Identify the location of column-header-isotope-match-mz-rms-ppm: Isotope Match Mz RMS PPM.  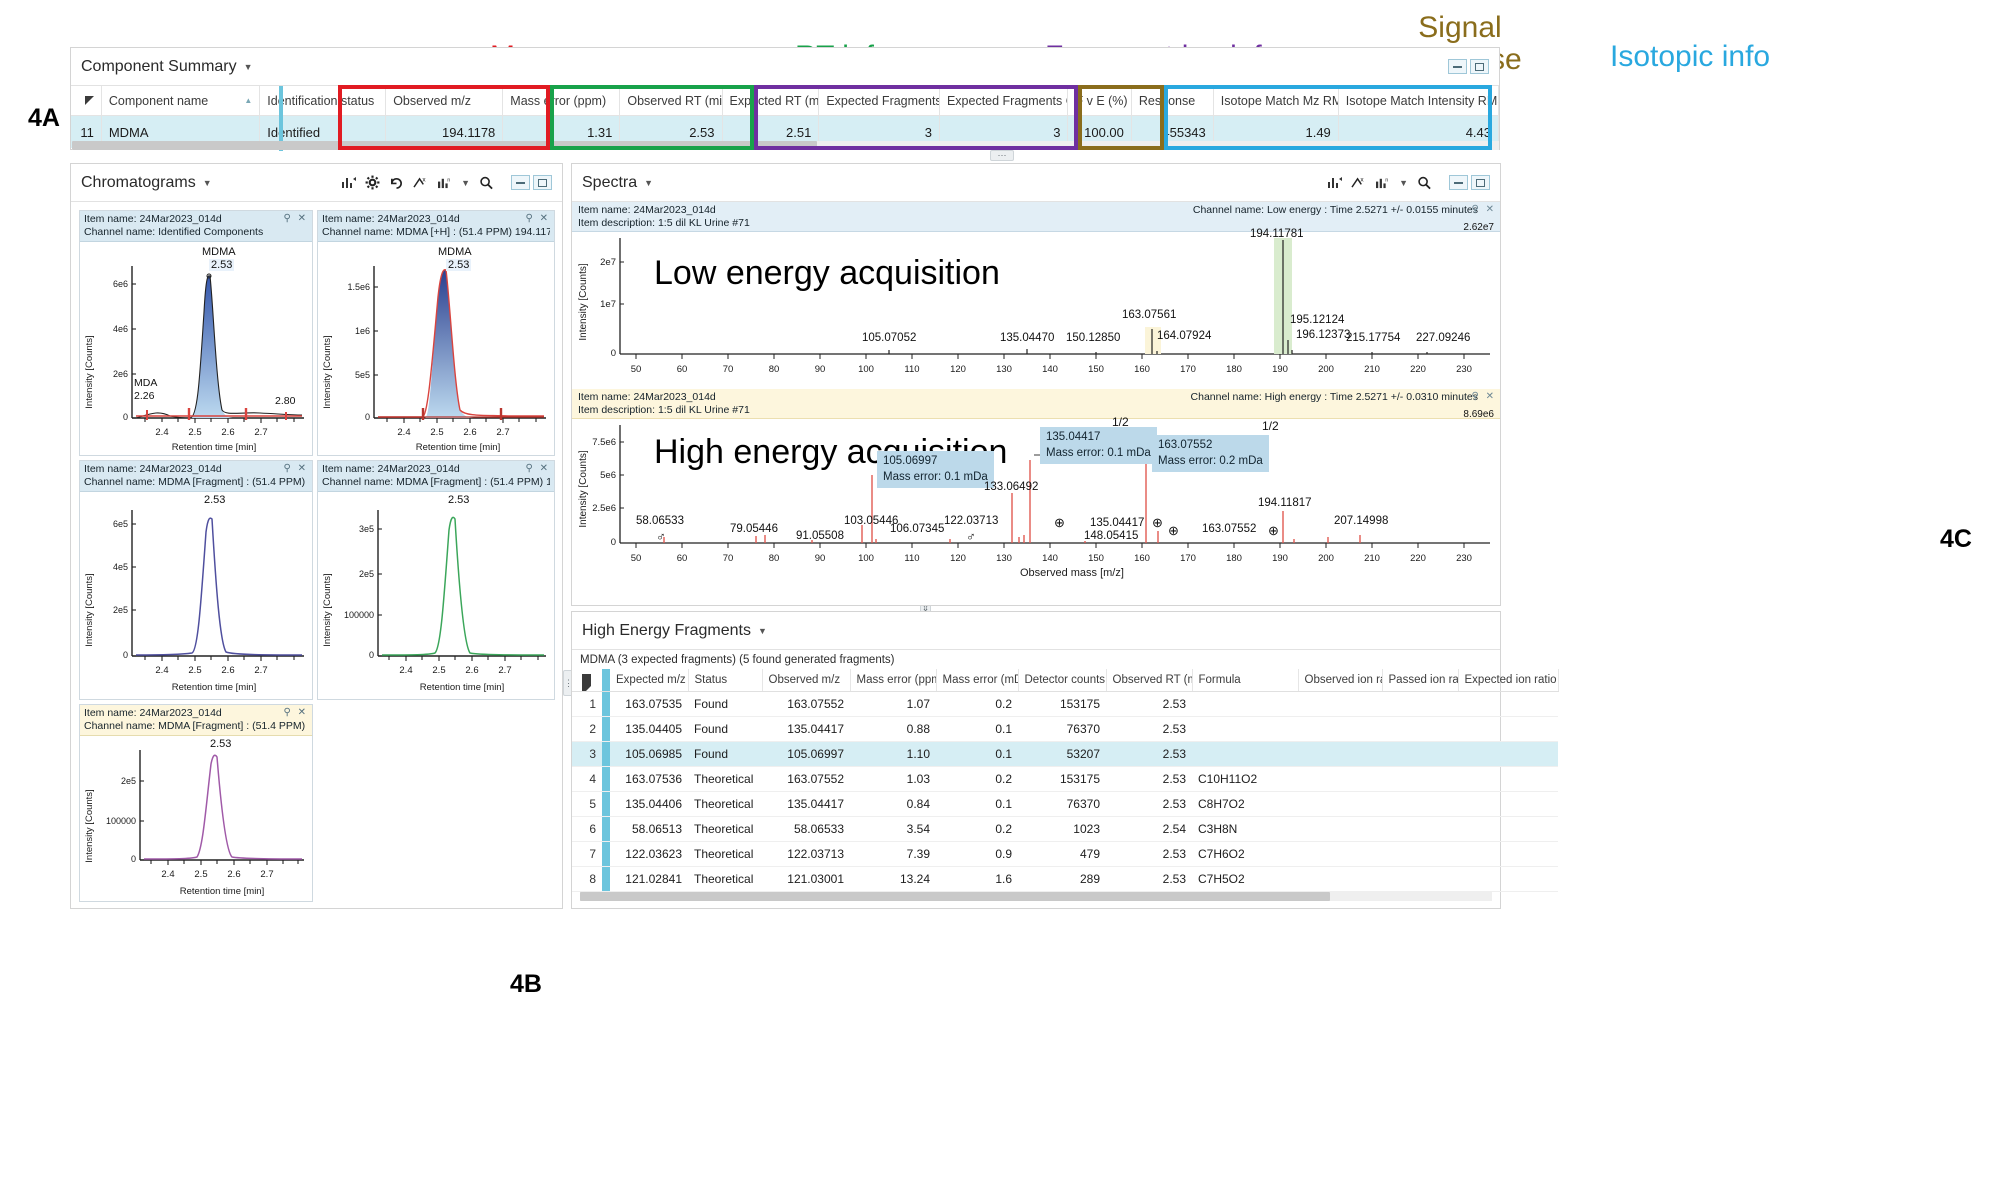
(1276, 100).